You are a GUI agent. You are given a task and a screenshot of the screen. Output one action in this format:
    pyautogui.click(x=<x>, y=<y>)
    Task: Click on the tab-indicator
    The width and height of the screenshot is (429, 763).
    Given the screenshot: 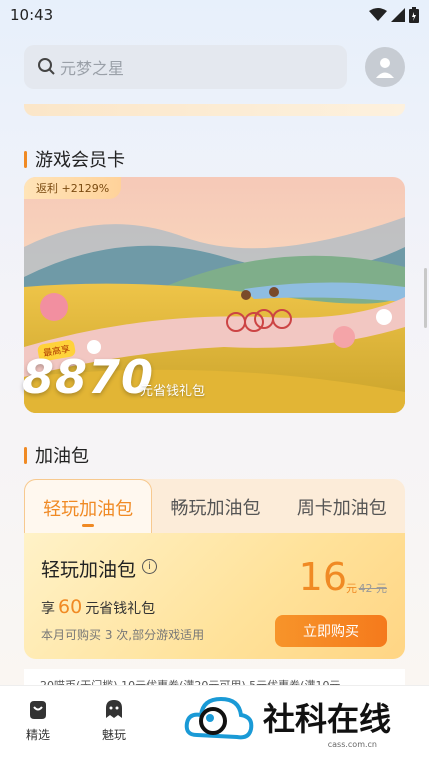 What is the action you would take?
    pyautogui.click(x=88, y=525)
    